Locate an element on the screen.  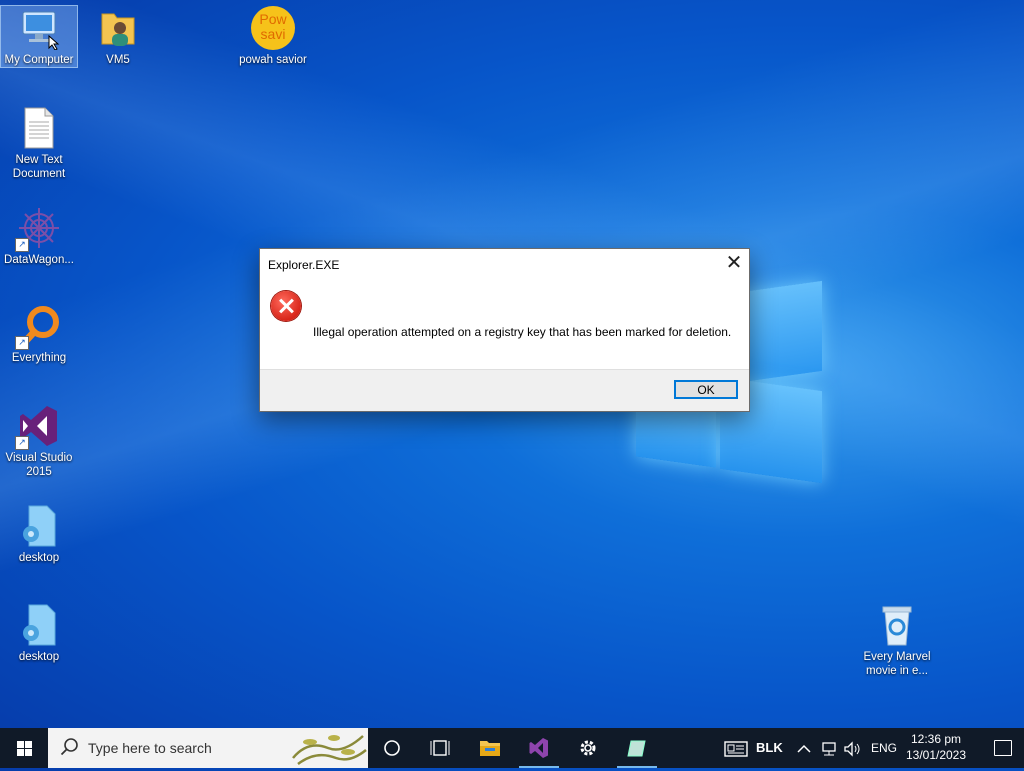
visual-studio-icon is located at coordinates (538, 748).